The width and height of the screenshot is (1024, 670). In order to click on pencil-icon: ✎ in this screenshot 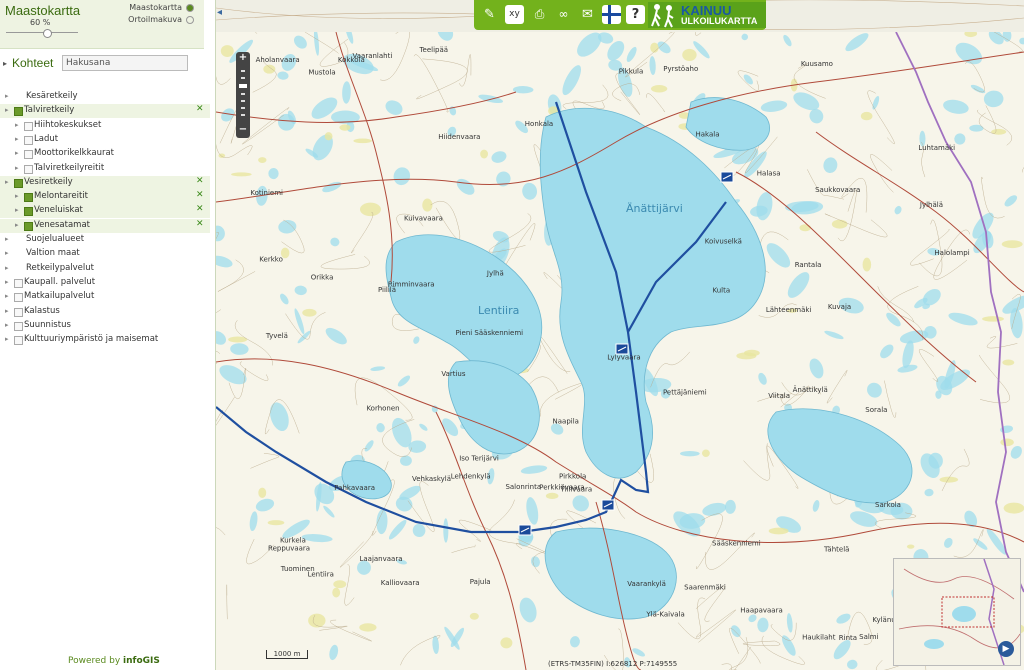, I will do `click(489, 14)`.